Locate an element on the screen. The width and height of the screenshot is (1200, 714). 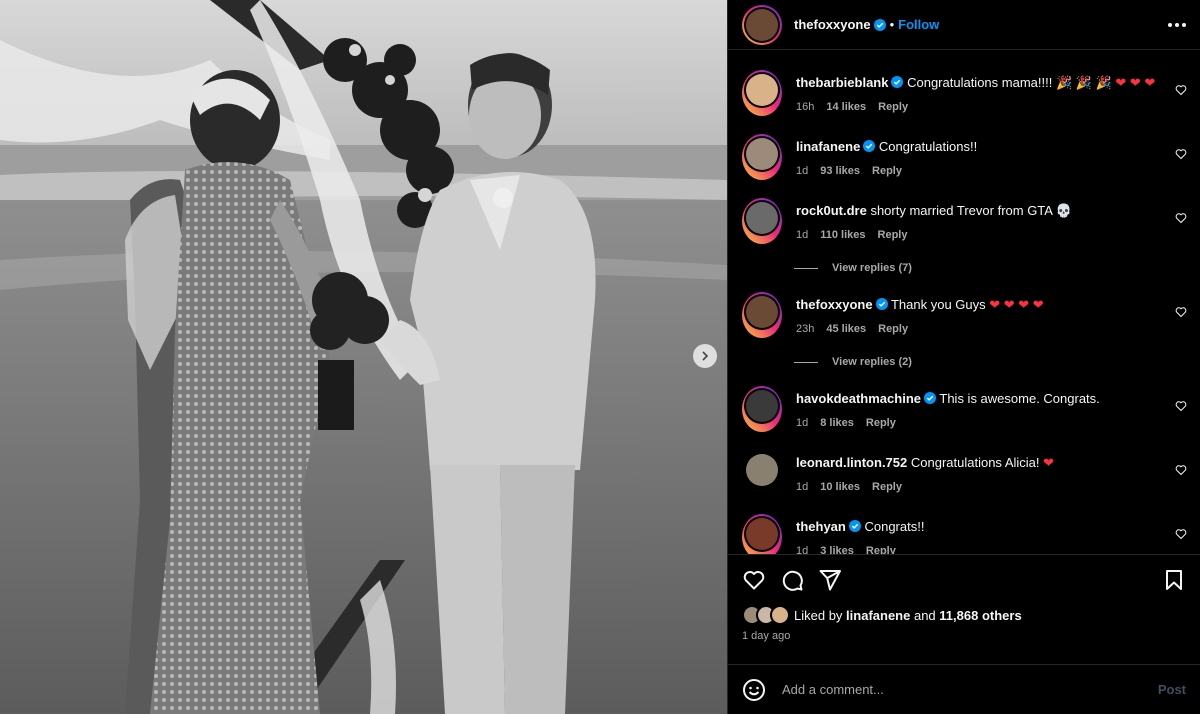
comment-likes: 3 likes is located at coordinates (837, 548).